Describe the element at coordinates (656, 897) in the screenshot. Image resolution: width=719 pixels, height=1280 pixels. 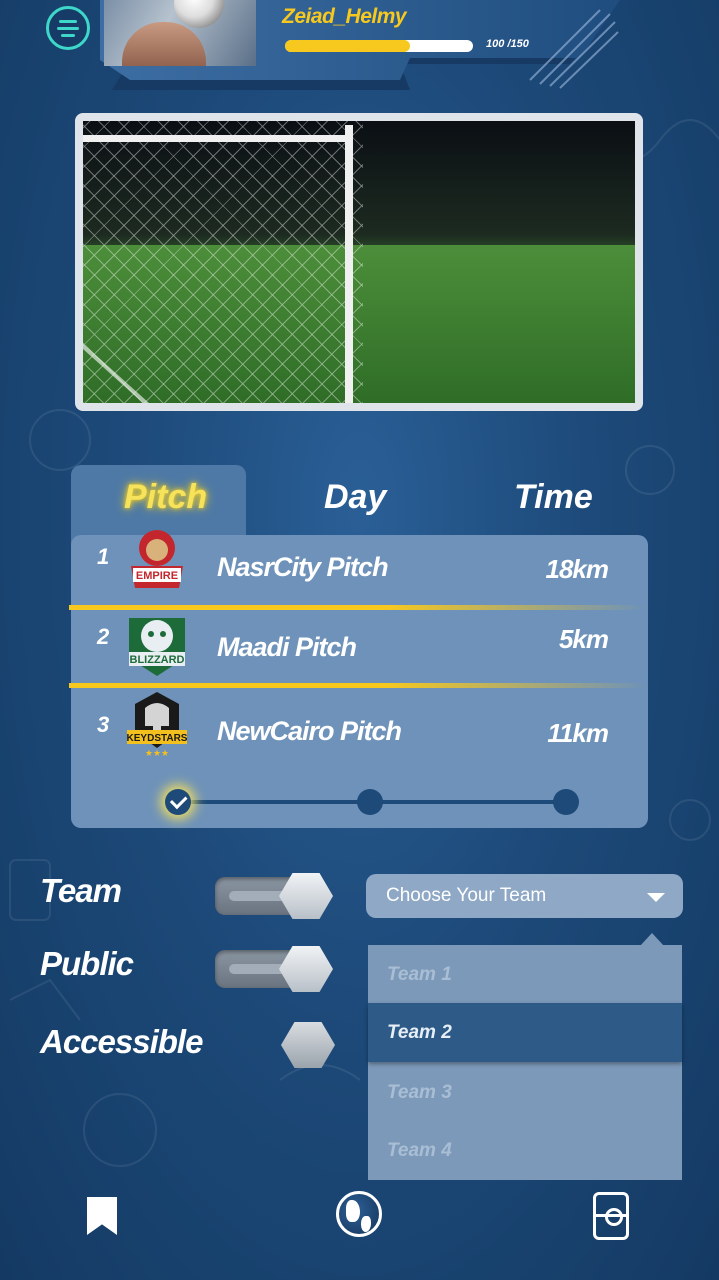
I see `chevron-down-icon` at that location.